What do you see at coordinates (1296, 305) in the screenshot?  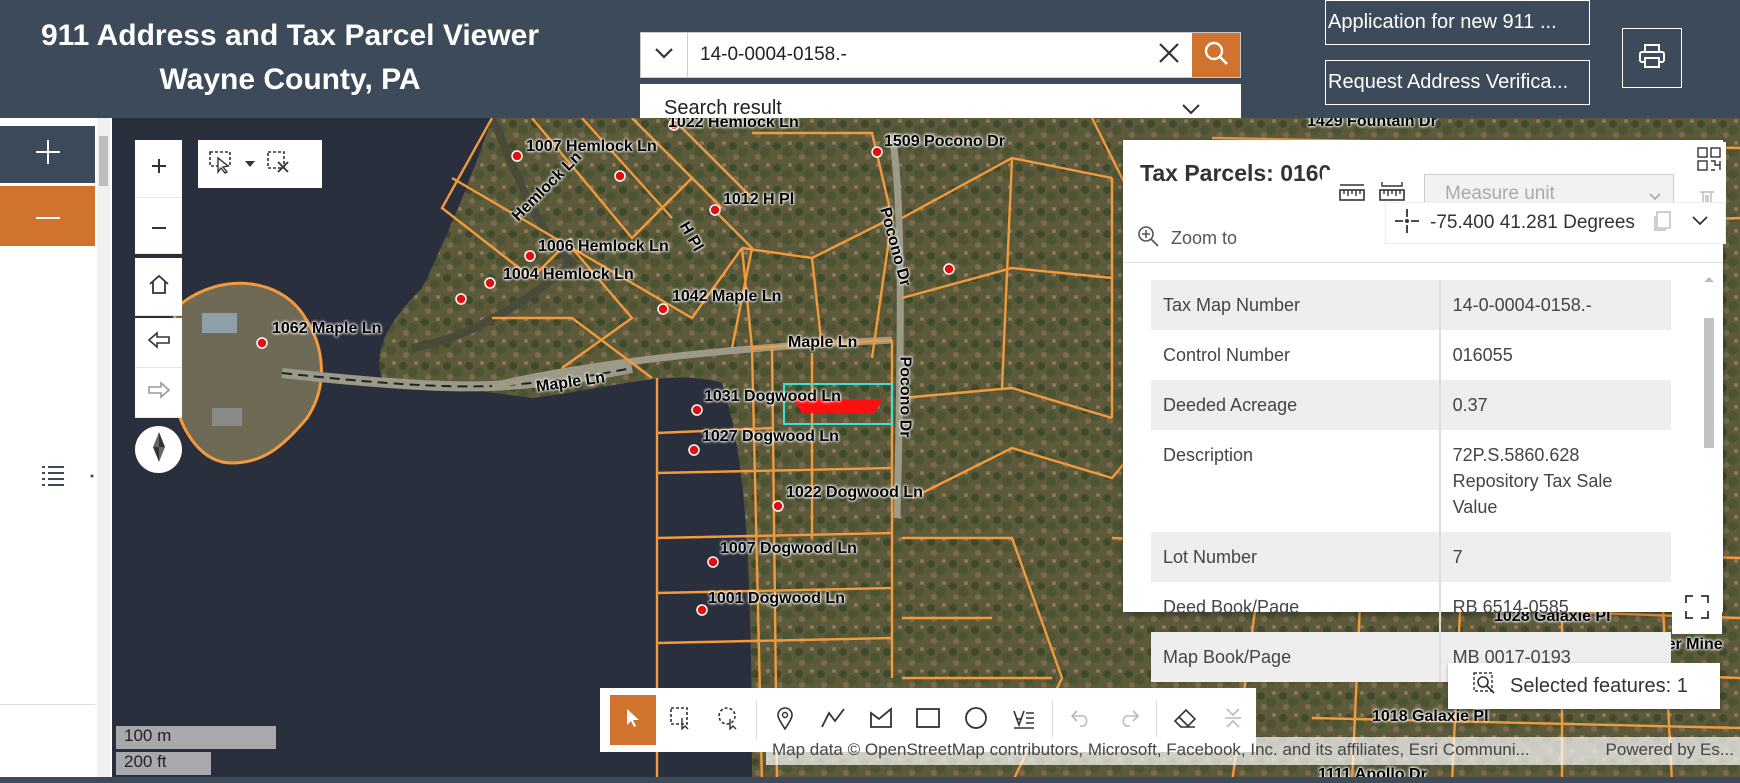 I see `attribute-key: Tax Map Number` at bounding box center [1296, 305].